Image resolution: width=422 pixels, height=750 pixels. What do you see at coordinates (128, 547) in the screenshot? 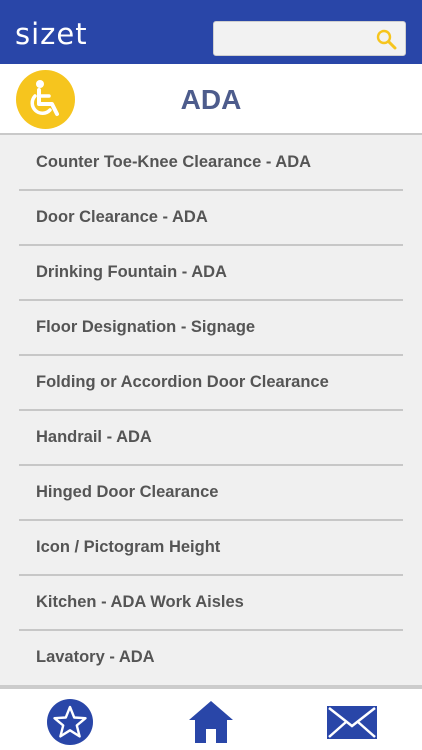
I see `list-item-label: Icon / Pictogram Height` at bounding box center [128, 547].